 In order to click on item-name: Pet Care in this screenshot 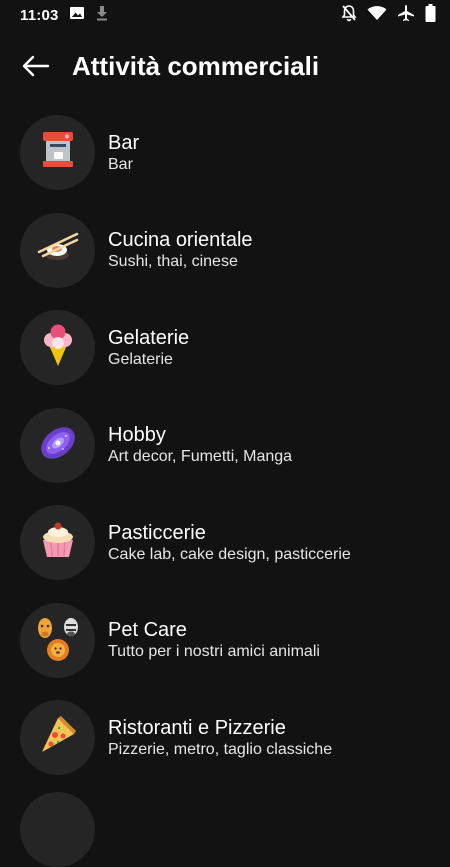, I will do `click(147, 630)`.